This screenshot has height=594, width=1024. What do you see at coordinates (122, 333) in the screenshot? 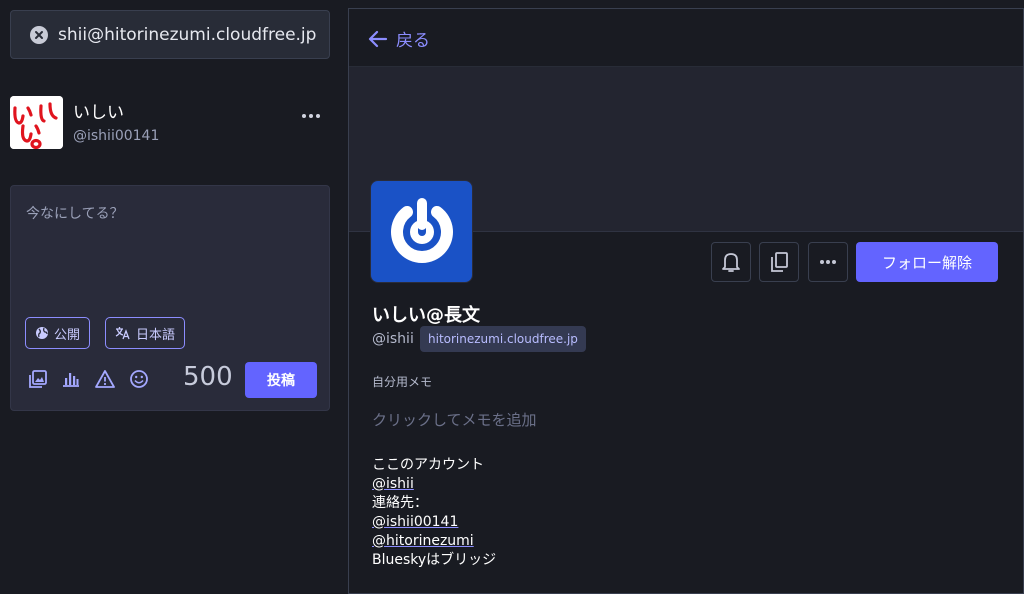
I see `translate-icon` at bounding box center [122, 333].